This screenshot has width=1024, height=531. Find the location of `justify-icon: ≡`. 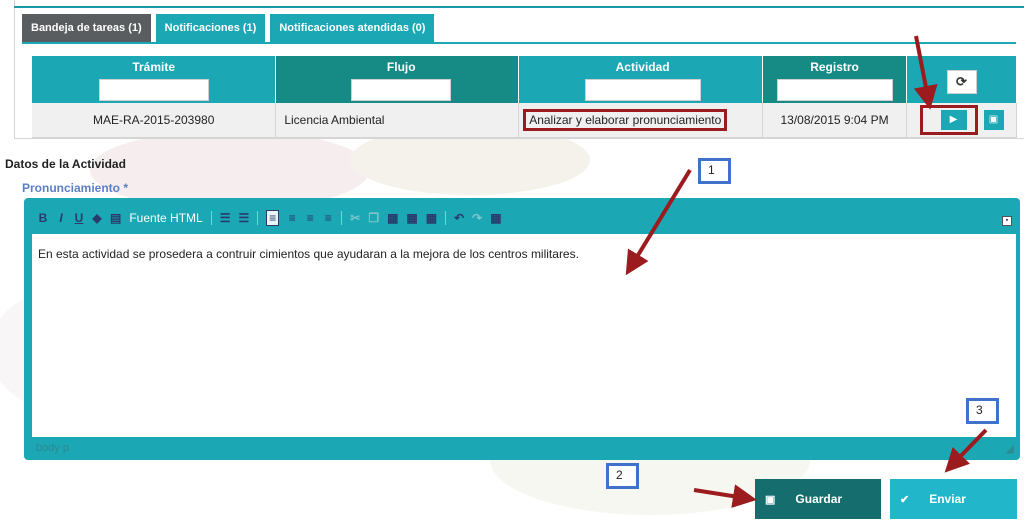

justify-icon: ≡ is located at coordinates (328, 218).